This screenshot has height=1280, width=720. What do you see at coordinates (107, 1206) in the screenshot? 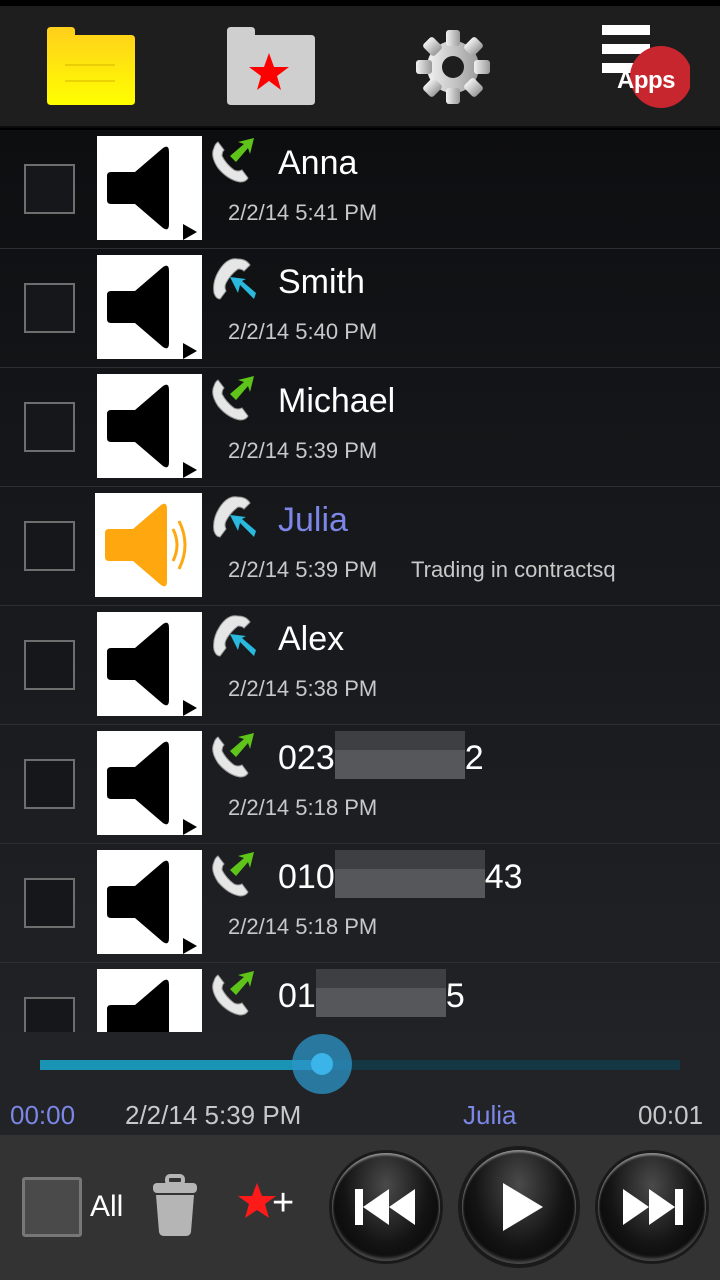
I see `select-all-label: All` at bounding box center [107, 1206].